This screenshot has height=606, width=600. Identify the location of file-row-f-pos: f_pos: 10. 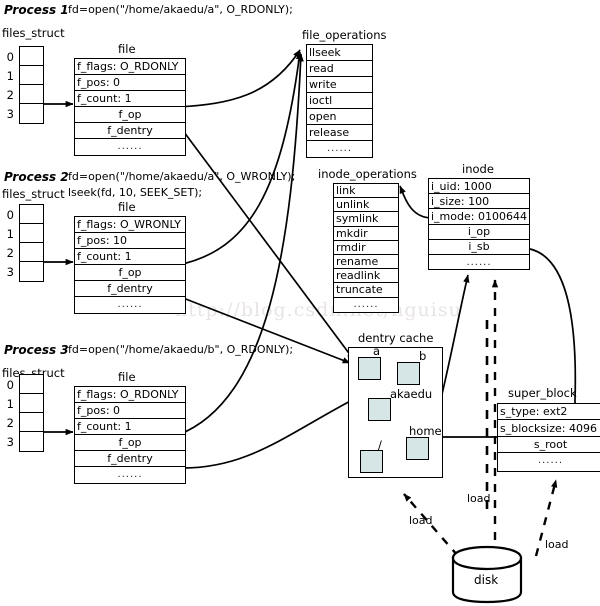
(130, 241).